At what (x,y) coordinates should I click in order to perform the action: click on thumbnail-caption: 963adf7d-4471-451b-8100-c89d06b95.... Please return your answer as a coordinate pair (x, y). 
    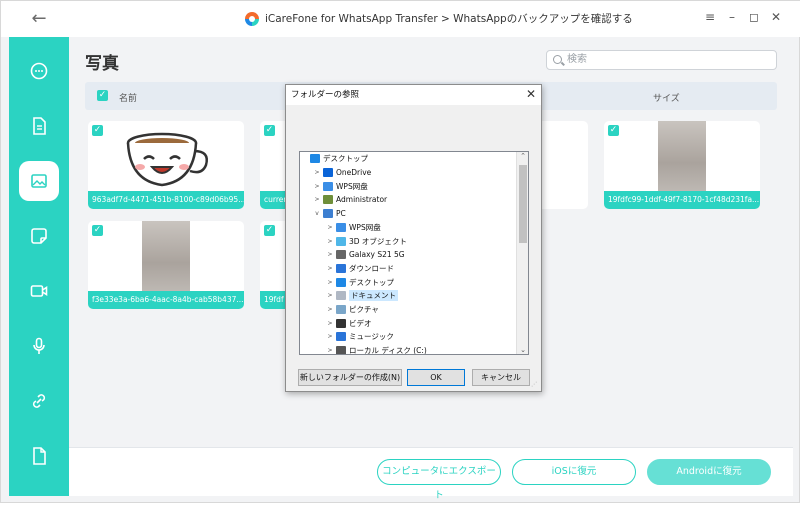
    Looking at the image, I should click on (166, 200).